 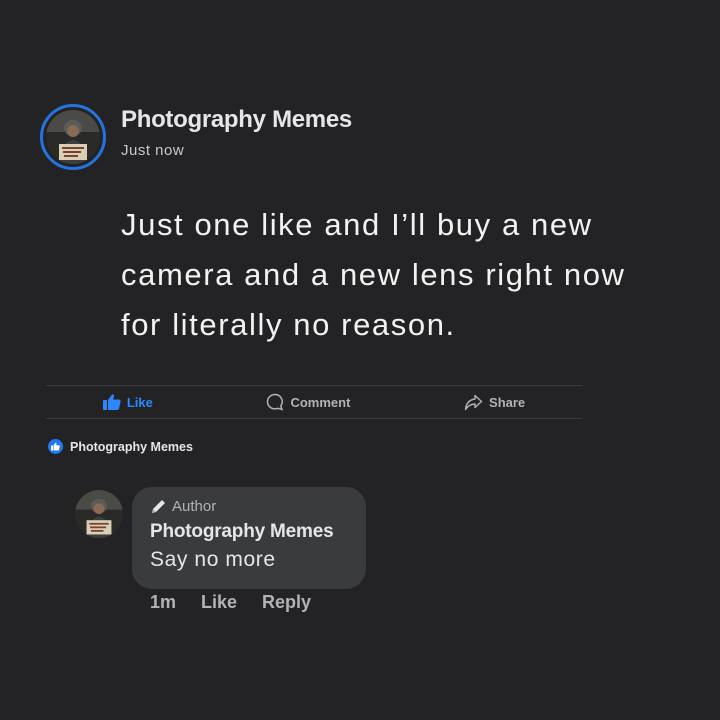 What do you see at coordinates (473, 402) in the screenshot?
I see `share-arrow-icon` at bounding box center [473, 402].